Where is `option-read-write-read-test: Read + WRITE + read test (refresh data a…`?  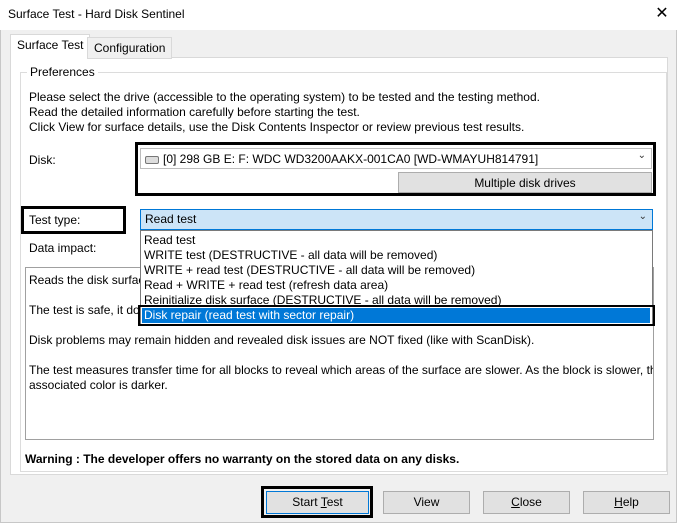
option-read-write-read-test: Read + WRITE + read test (refresh data a… is located at coordinates (266, 285).